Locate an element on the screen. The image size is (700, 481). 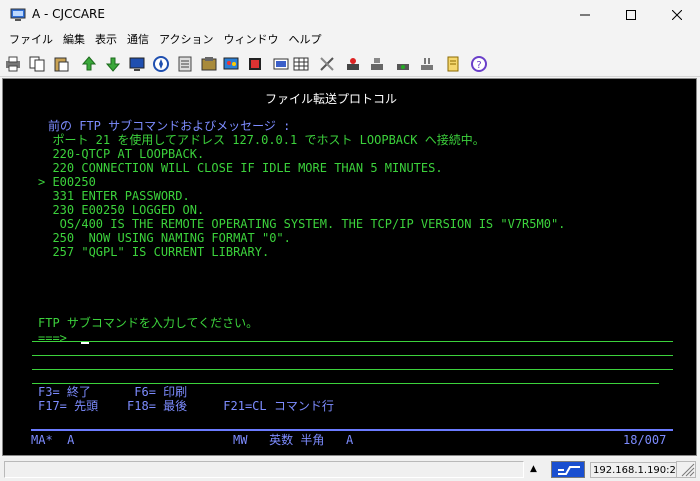
display-setup-icon is located at coordinates (137, 64).